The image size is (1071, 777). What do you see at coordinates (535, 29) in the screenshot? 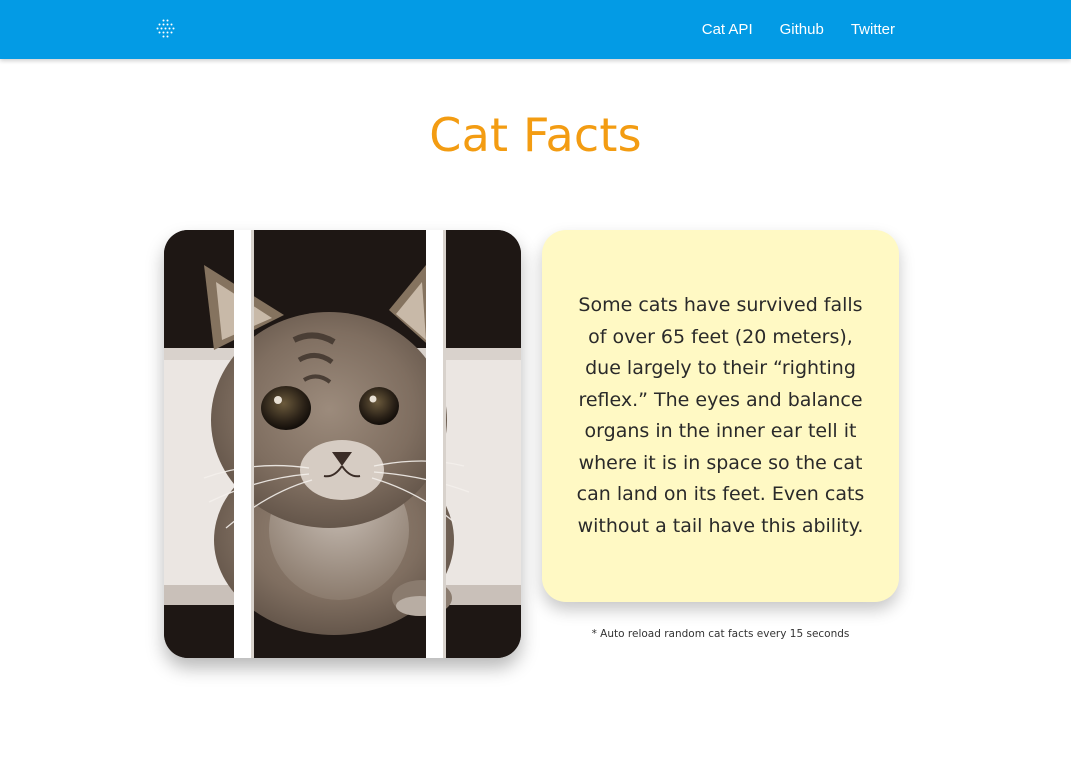
I see `top-navbar: Cat API Github Twitter` at bounding box center [535, 29].